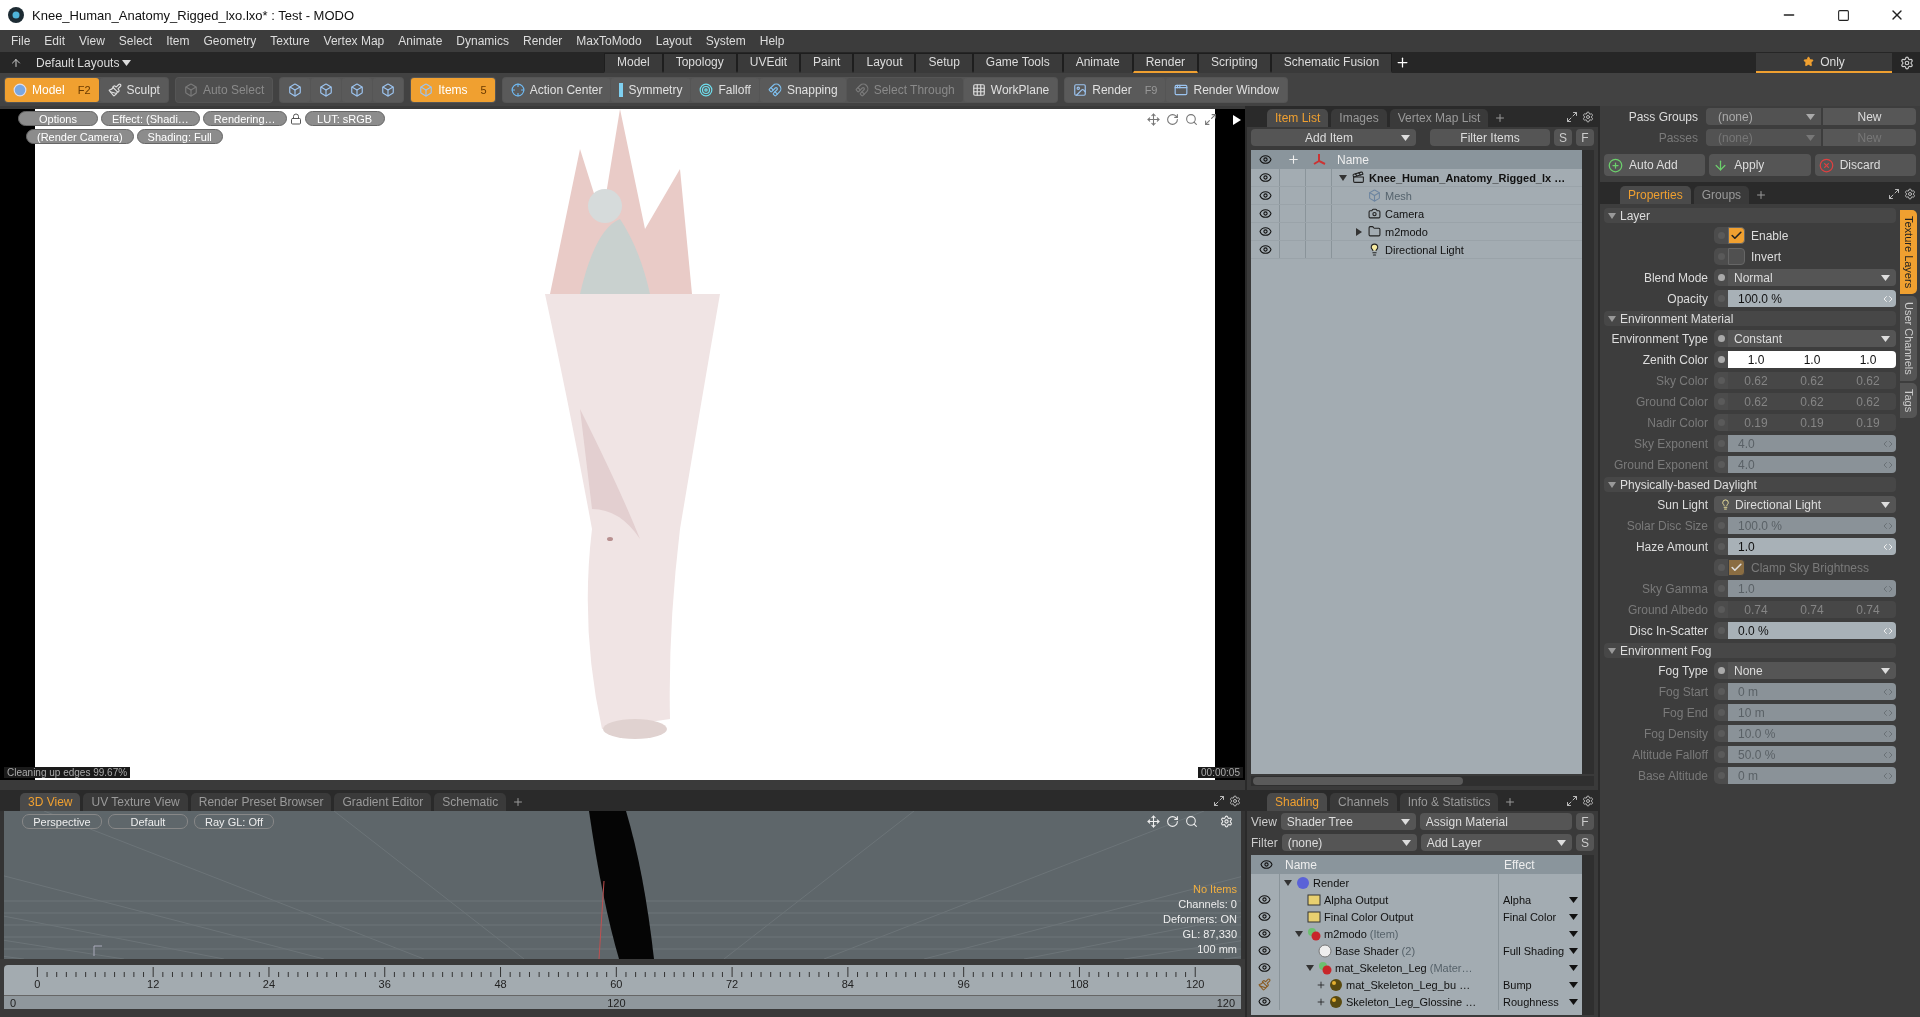  Describe the element at coordinates (453, 89) in the screenshot. I see `tool-button: Items 5` at that location.